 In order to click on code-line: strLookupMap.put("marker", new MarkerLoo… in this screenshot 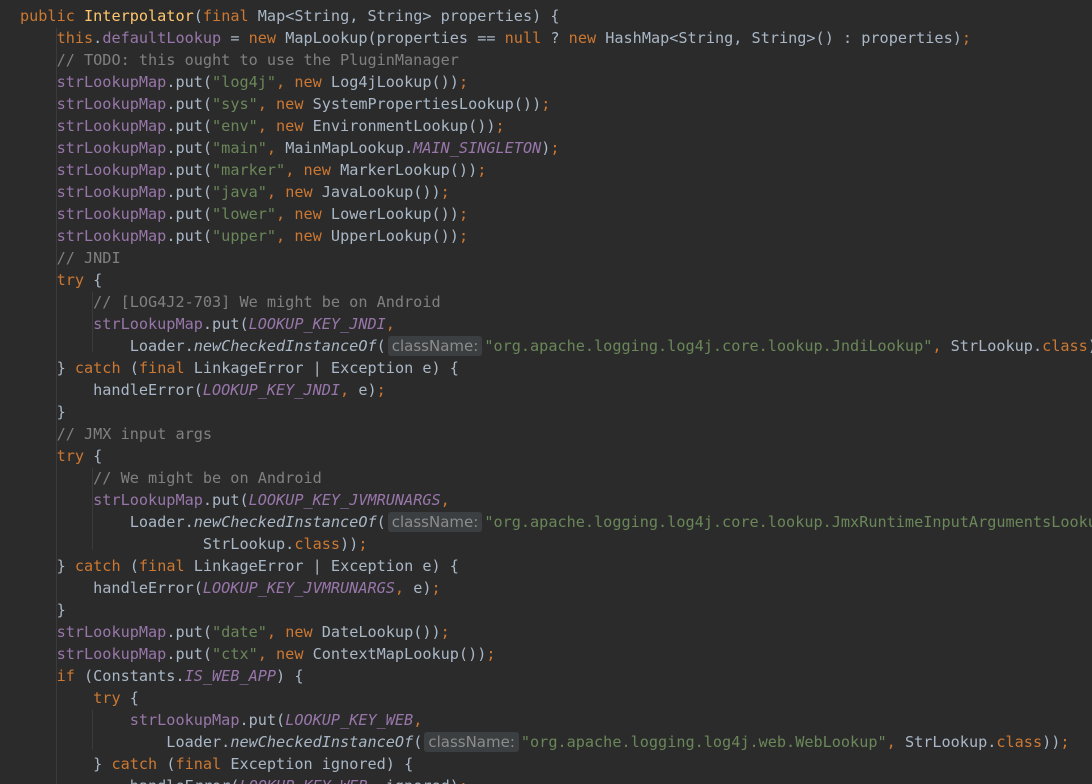, I will do `click(253, 170)`.